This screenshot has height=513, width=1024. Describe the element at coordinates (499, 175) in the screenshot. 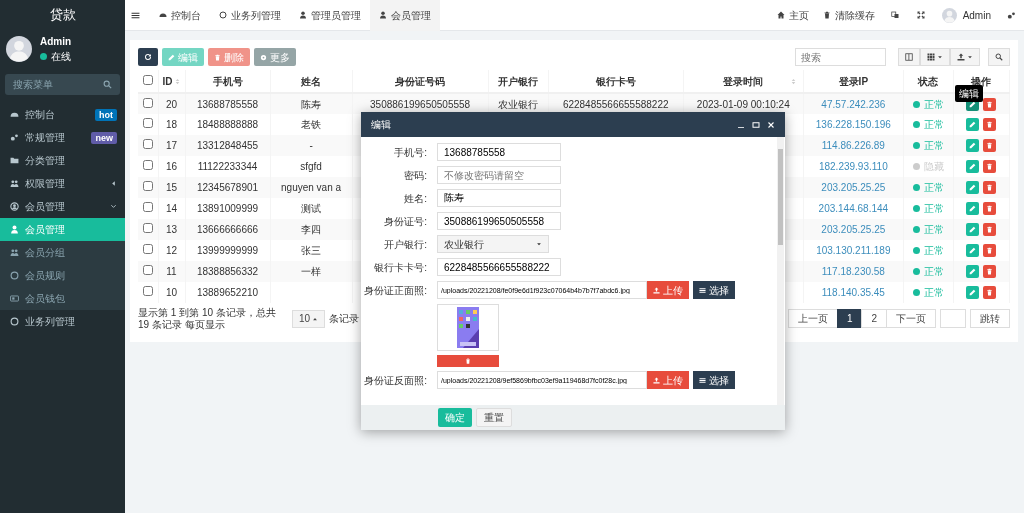

I see `input-field: 不修改密码请留空` at that location.